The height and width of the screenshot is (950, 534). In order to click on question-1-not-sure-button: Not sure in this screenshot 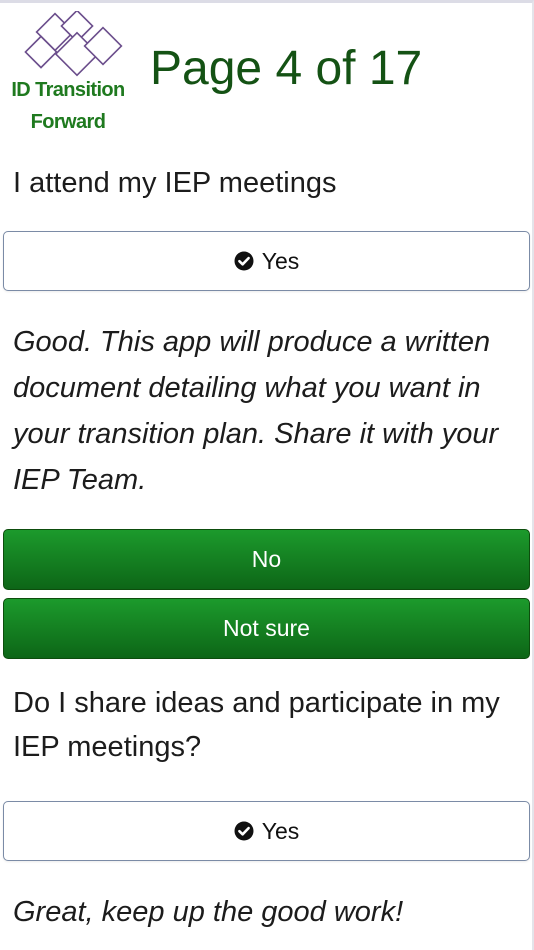, I will do `click(266, 628)`.